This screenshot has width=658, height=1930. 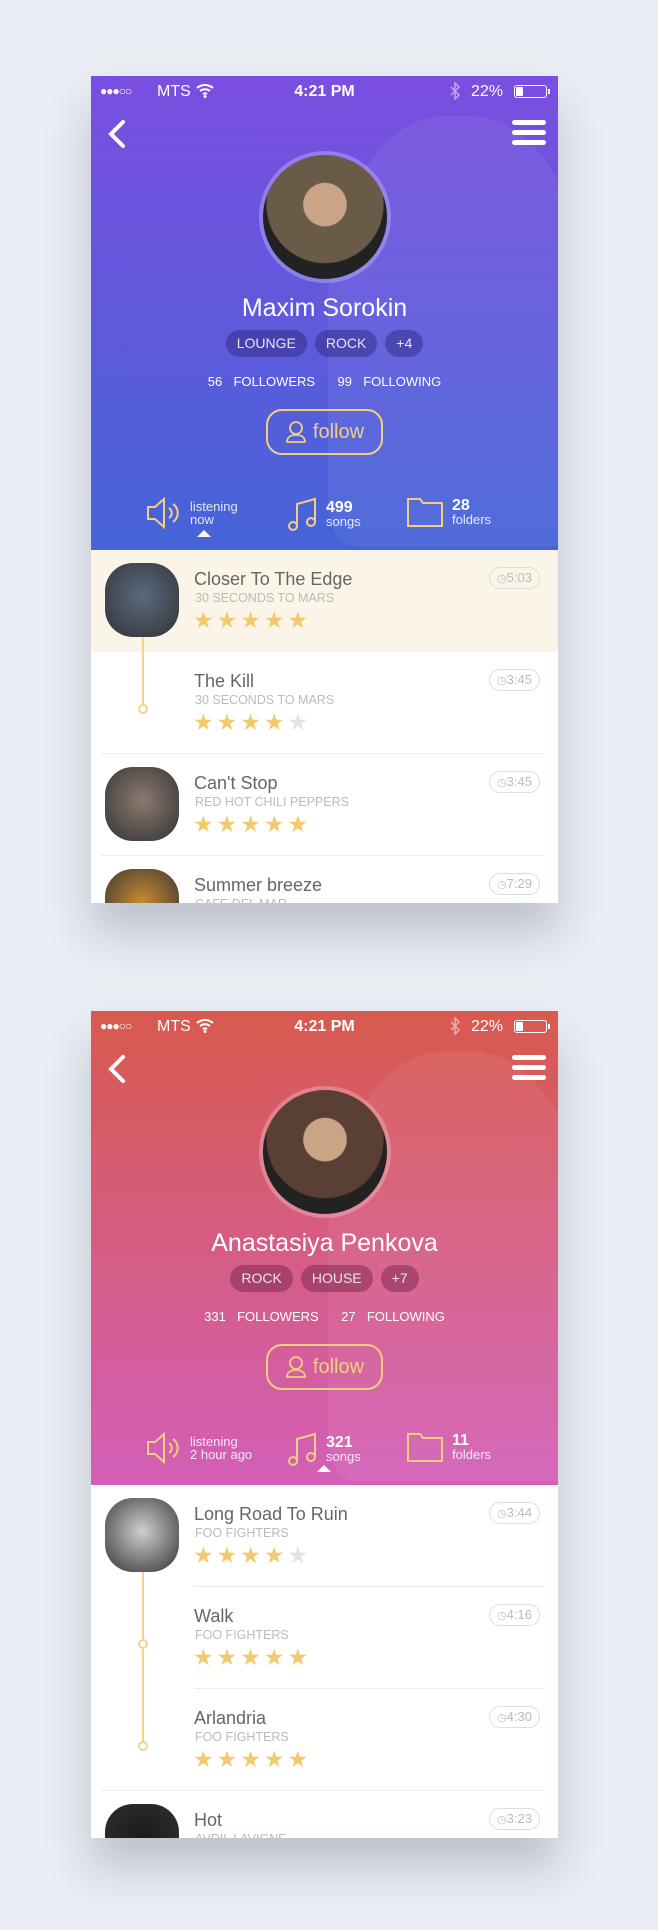 What do you see at coordinates (271, 1514) in the screenshot?
I see `track-title: Long Road To Ruin` at bounding box center [271, 1514].